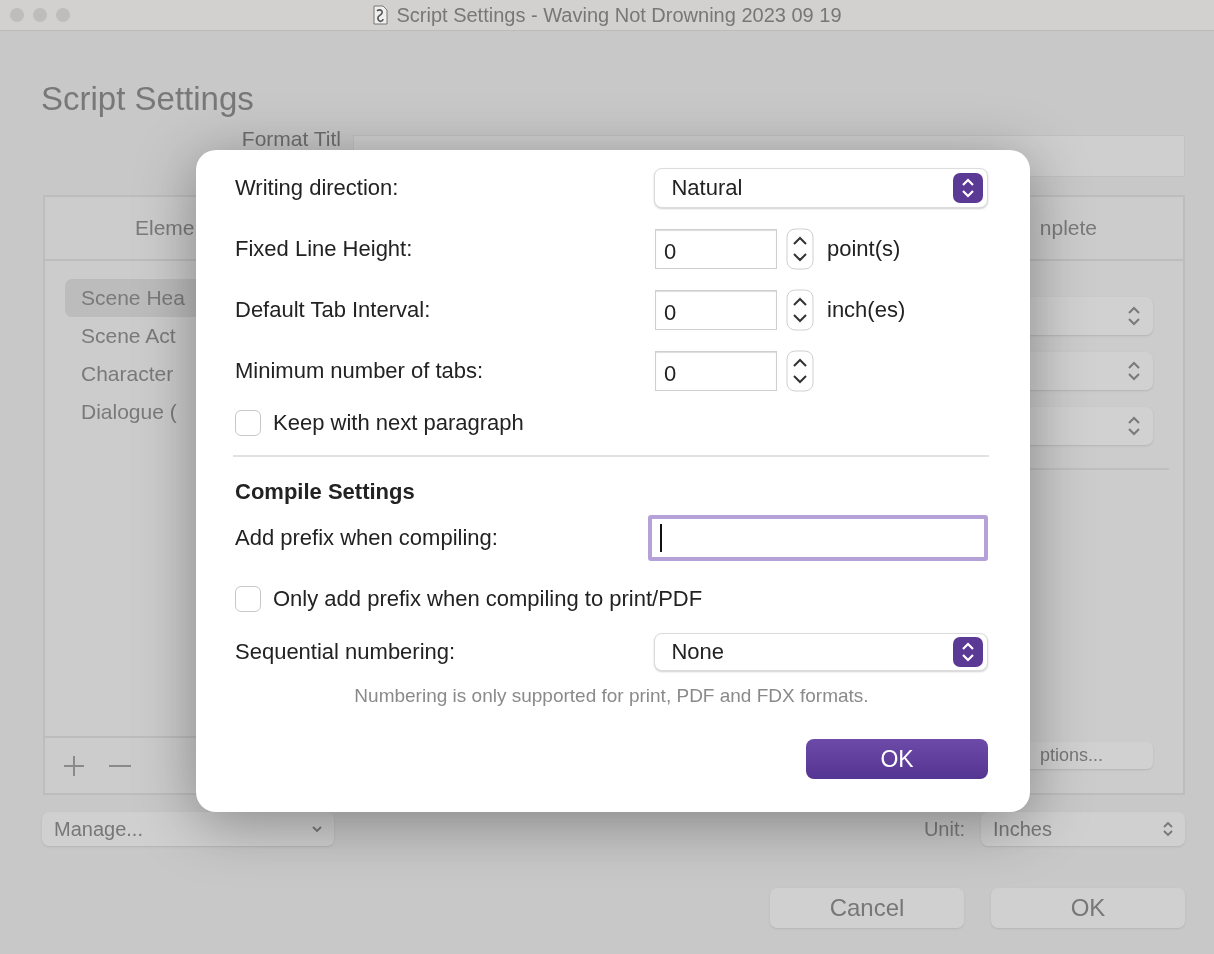 The width and height of the screenshot is (1214, 954). Describe the element at coordinates (1068, 228) in the screenshot. I see `column-header: nplete` at that location.